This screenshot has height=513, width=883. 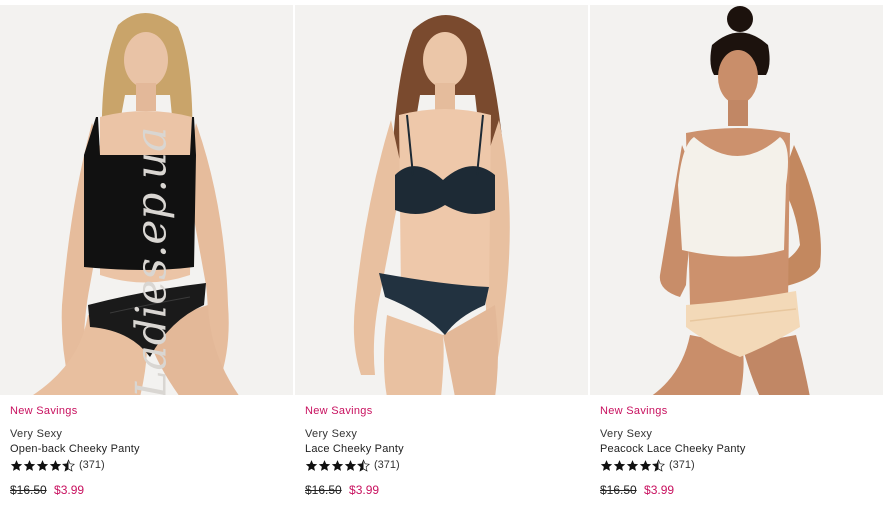 I want to click on svg-text: Ladies.ep.ua, so click(x=151, y=261).